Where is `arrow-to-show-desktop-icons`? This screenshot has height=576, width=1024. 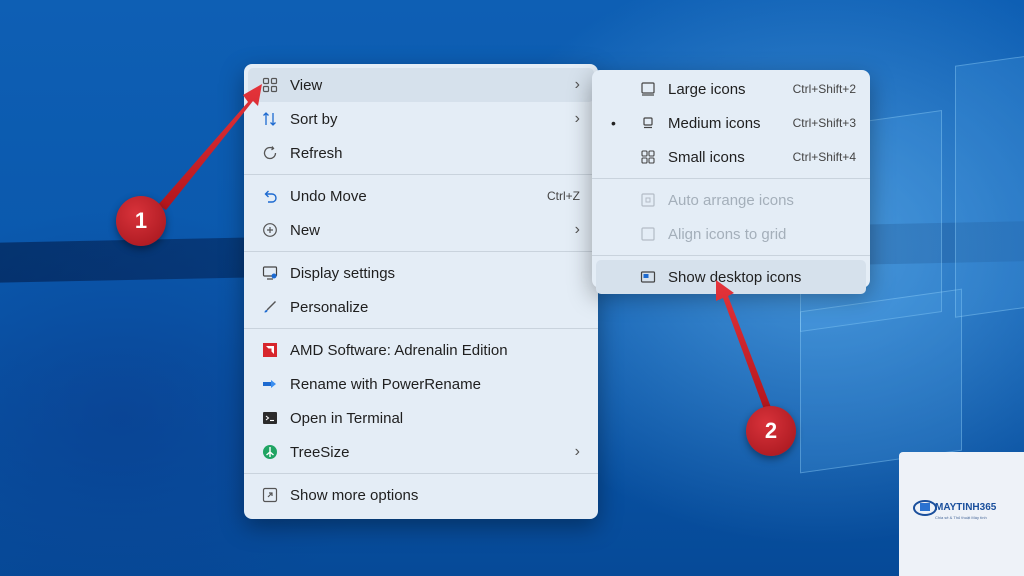 arrow-to-show-desktop-icons is located at coordinates (744, 346).